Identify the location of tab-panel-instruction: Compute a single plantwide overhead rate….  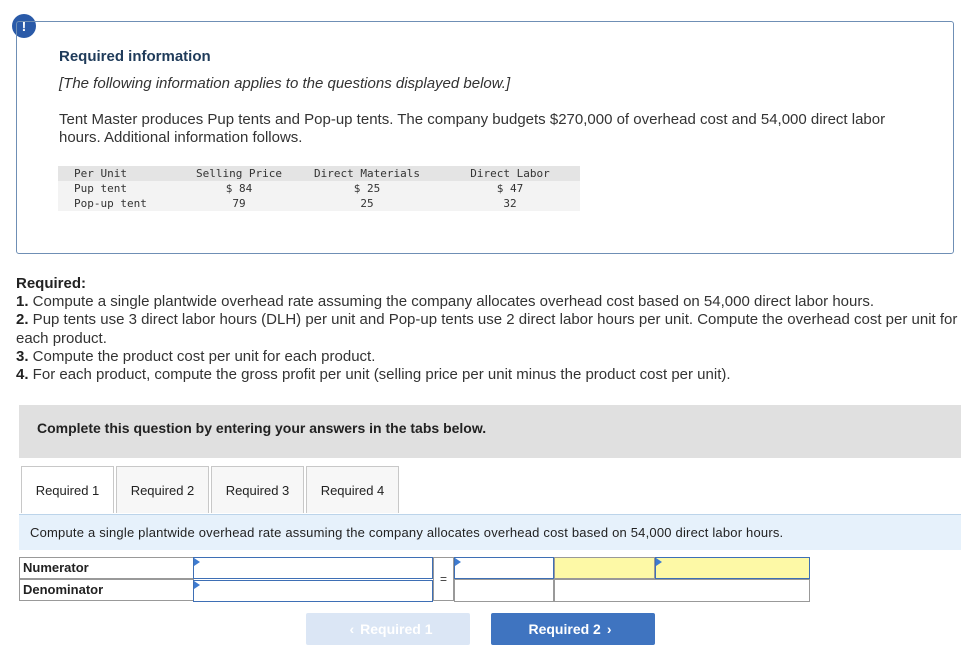
(490, 532).